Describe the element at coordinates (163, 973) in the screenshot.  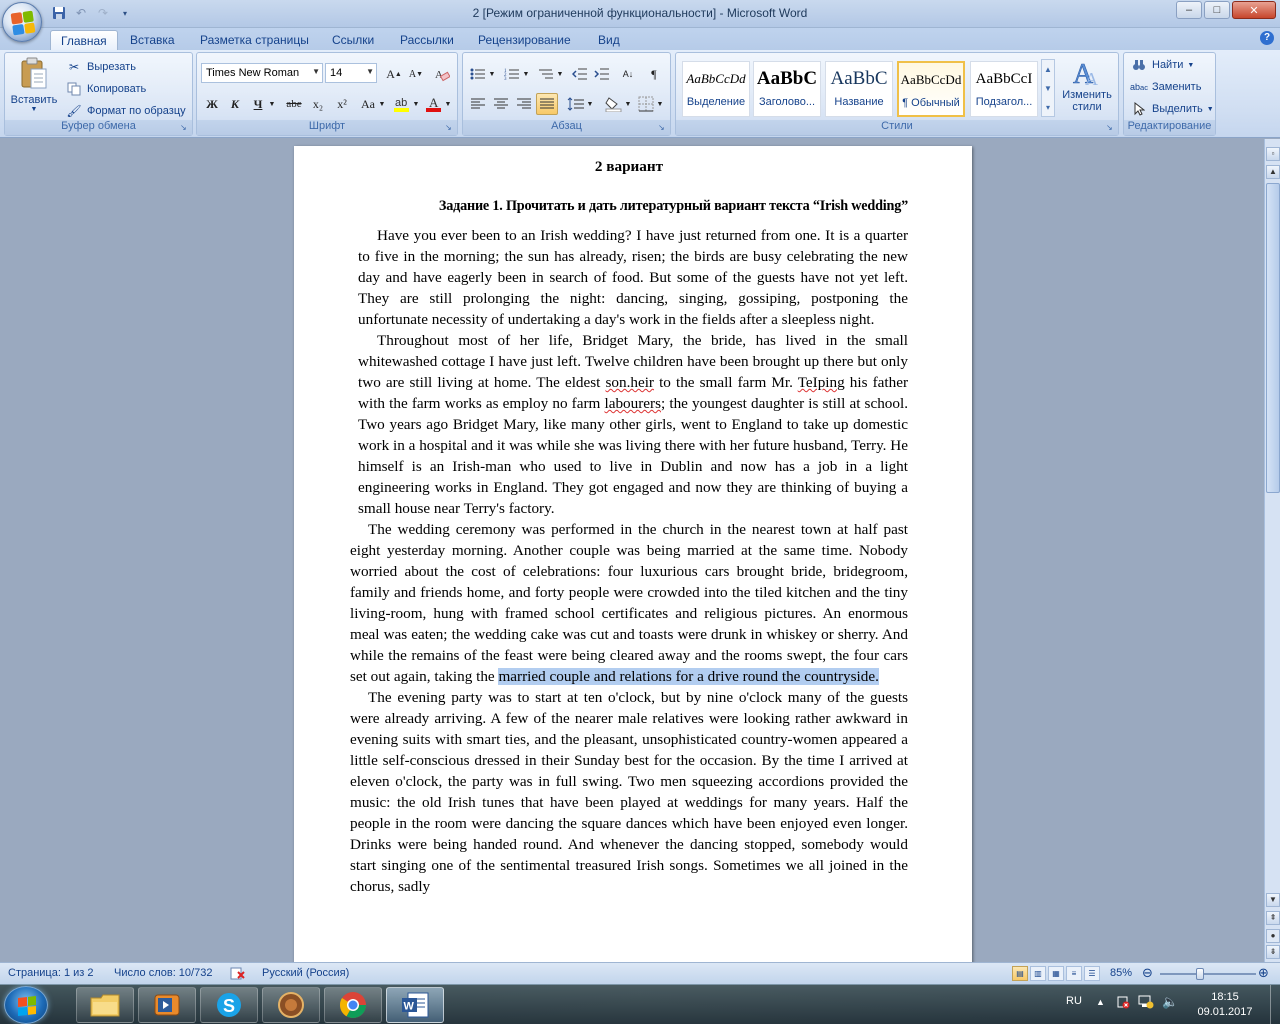
I see `word-count: Число слов: 10/732` at that location.